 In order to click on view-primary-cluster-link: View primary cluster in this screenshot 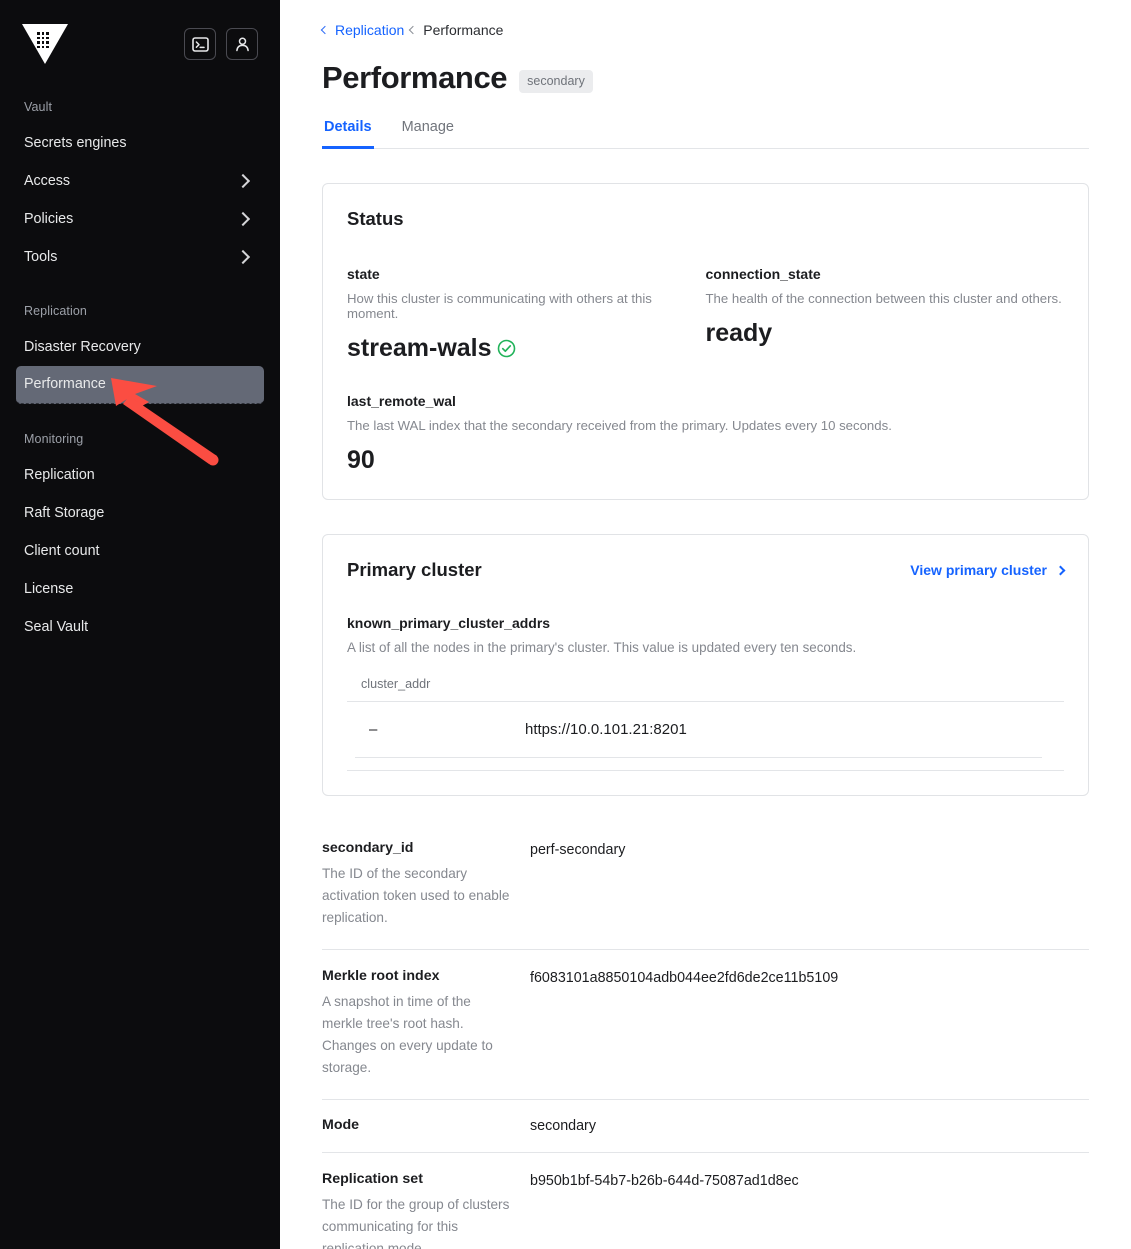, I will do `click(988, 570)`.